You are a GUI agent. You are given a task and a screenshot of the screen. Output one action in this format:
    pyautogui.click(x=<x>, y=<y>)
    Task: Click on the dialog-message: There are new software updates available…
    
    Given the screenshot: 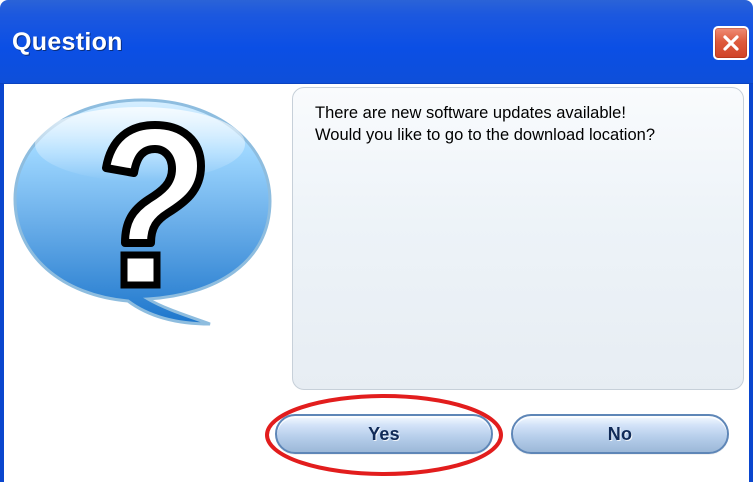 What is the action you would take?
    pyautogui.click(x=485, y=124)
    